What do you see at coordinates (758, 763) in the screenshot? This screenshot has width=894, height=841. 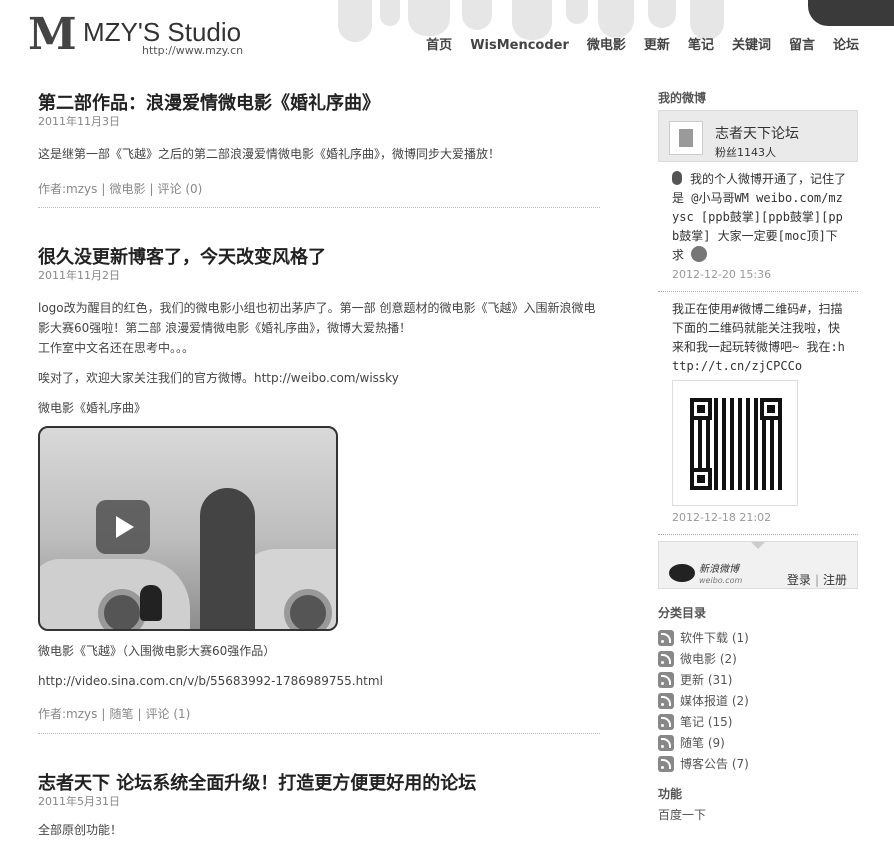 I see `list-item: 博客公告 (7)` at bounding box center [758, 763].